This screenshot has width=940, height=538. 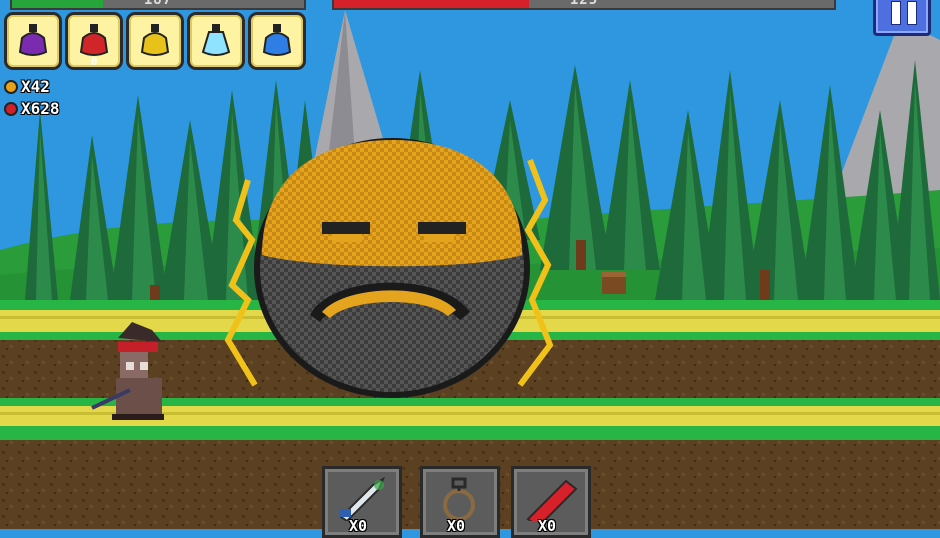 I want to click on potion-slot-yellow, so click(x=155, y=41).